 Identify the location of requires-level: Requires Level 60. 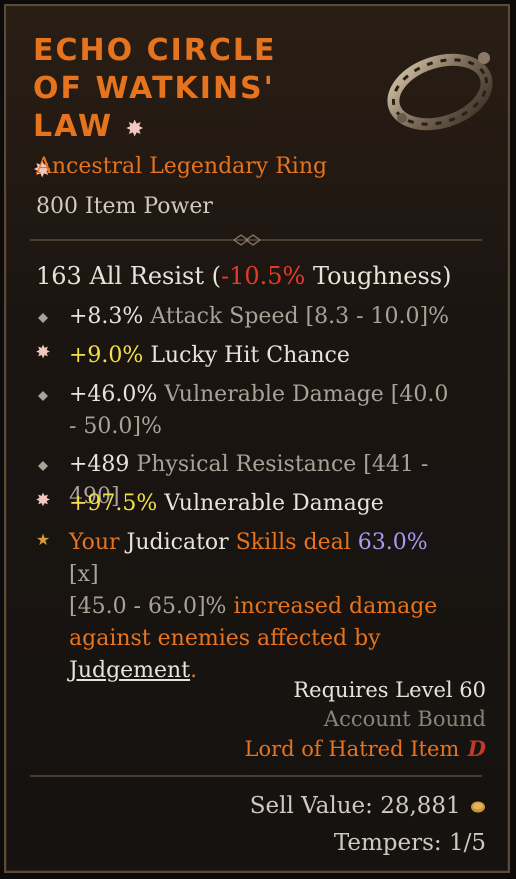
(389, 690).